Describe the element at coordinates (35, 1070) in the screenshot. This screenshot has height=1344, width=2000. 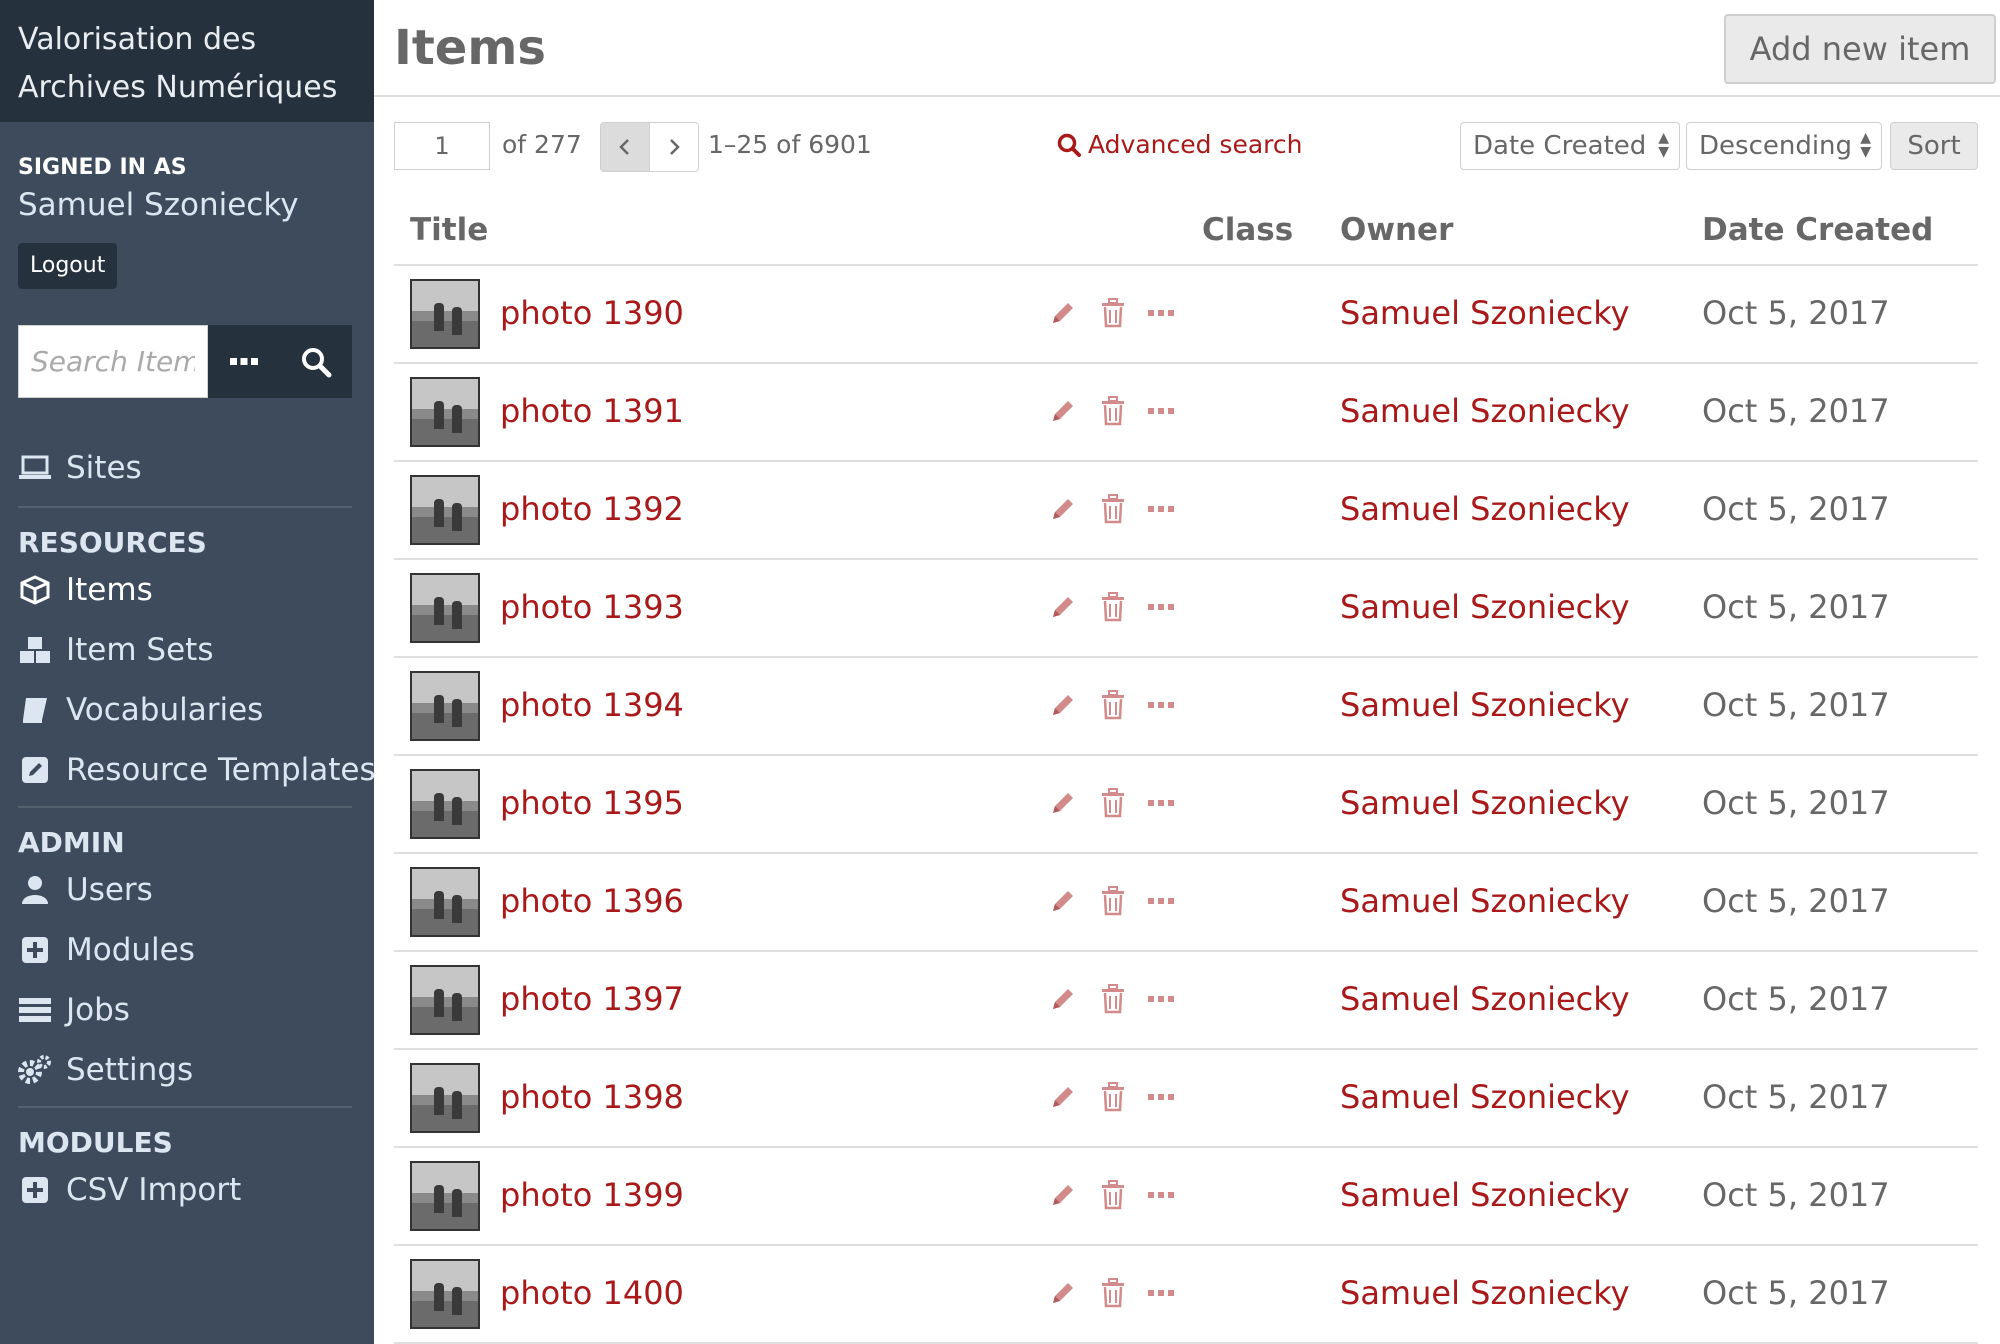
I see `cogs-icon` at that location.